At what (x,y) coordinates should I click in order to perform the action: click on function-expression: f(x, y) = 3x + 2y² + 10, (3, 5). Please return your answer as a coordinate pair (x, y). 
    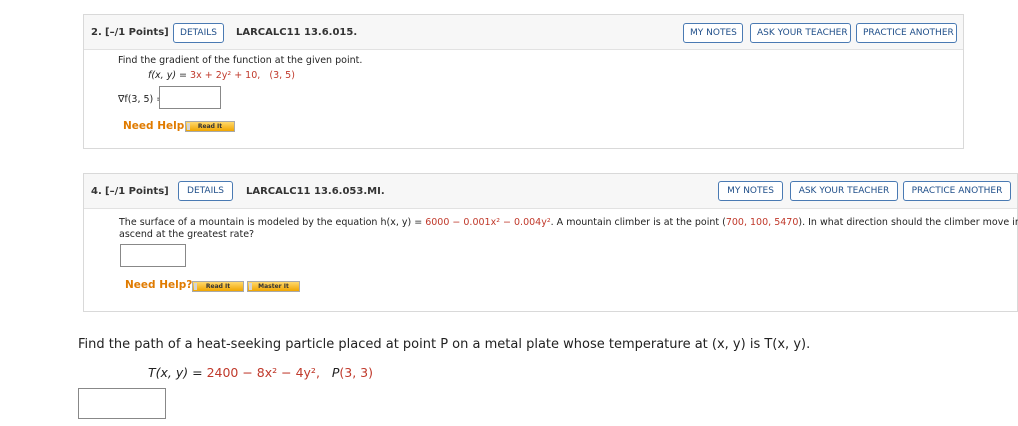
    Looking at the image, I should click on (221, 76).